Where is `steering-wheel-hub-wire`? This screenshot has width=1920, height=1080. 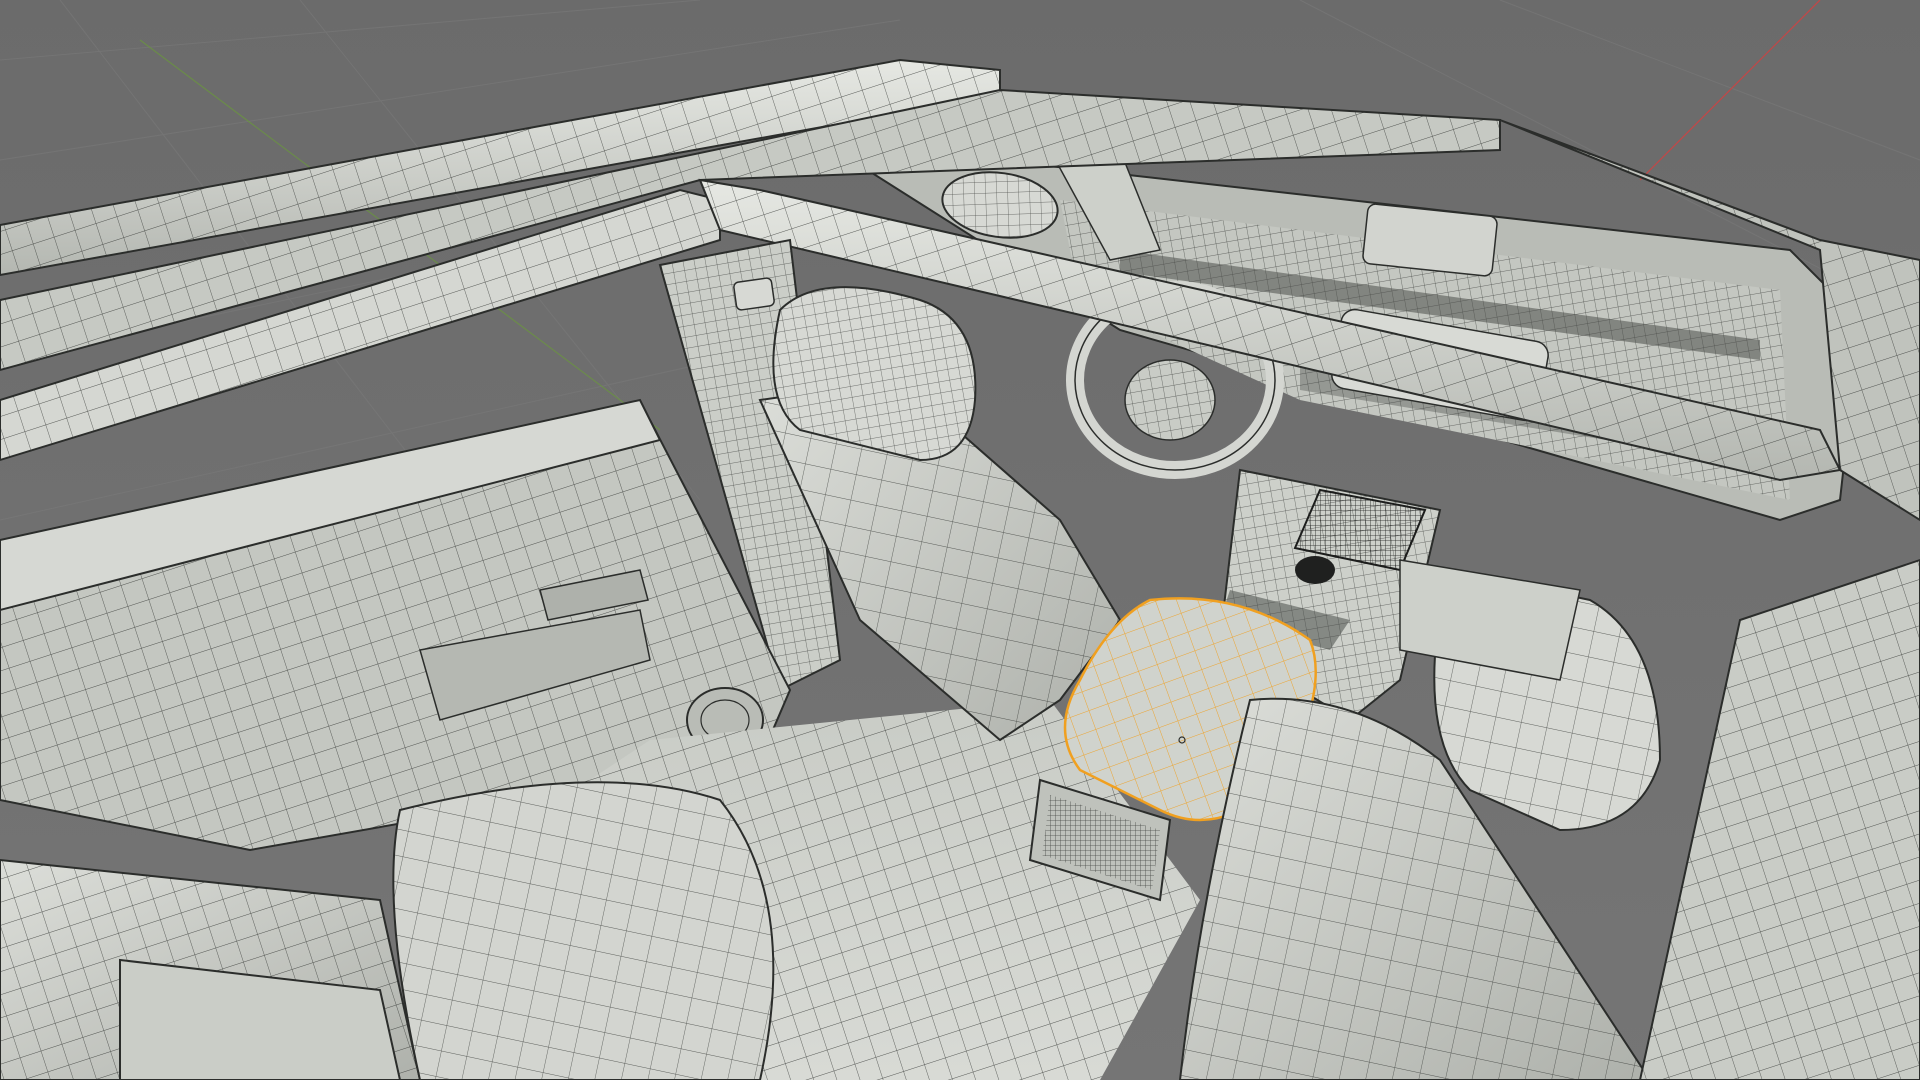 steering-wheel-hub-wire is located at coordinates (1170, 400).